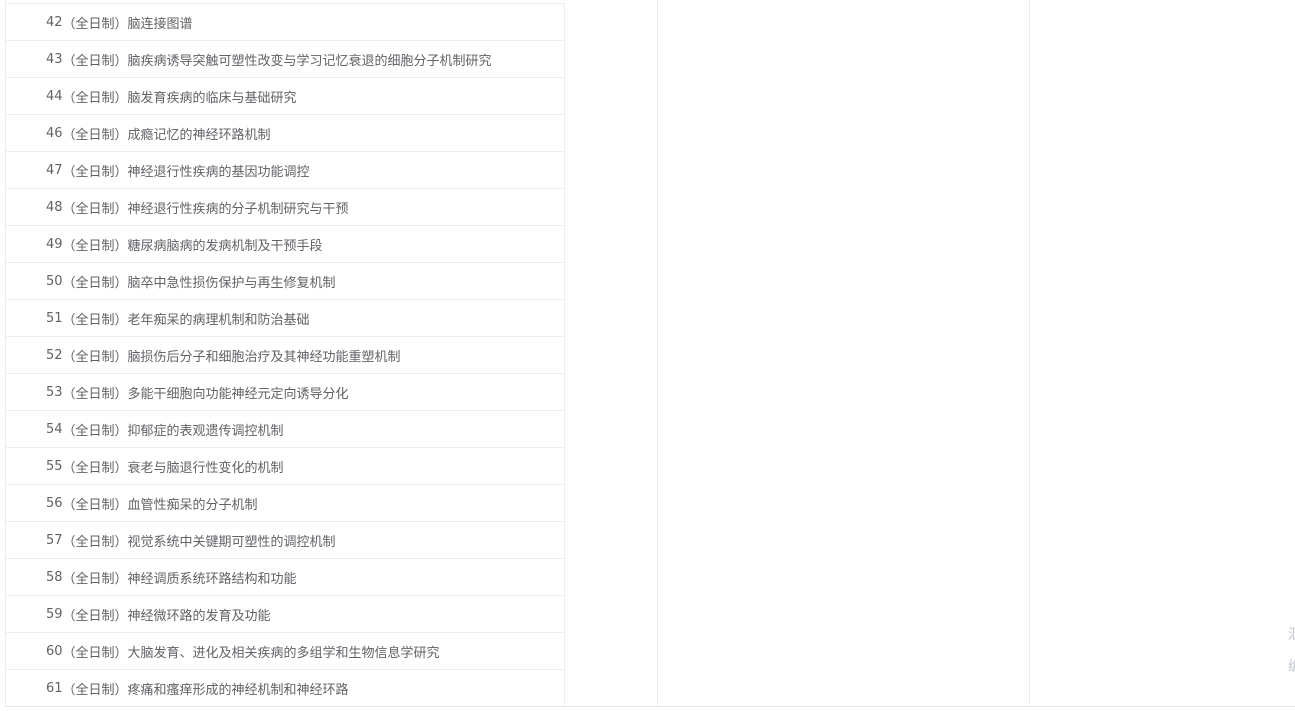 The image size is (1295, 711). Describe the element at coordinates (1291, 634) in the screenshot. I see `edge-glyph: 汇` at that location.